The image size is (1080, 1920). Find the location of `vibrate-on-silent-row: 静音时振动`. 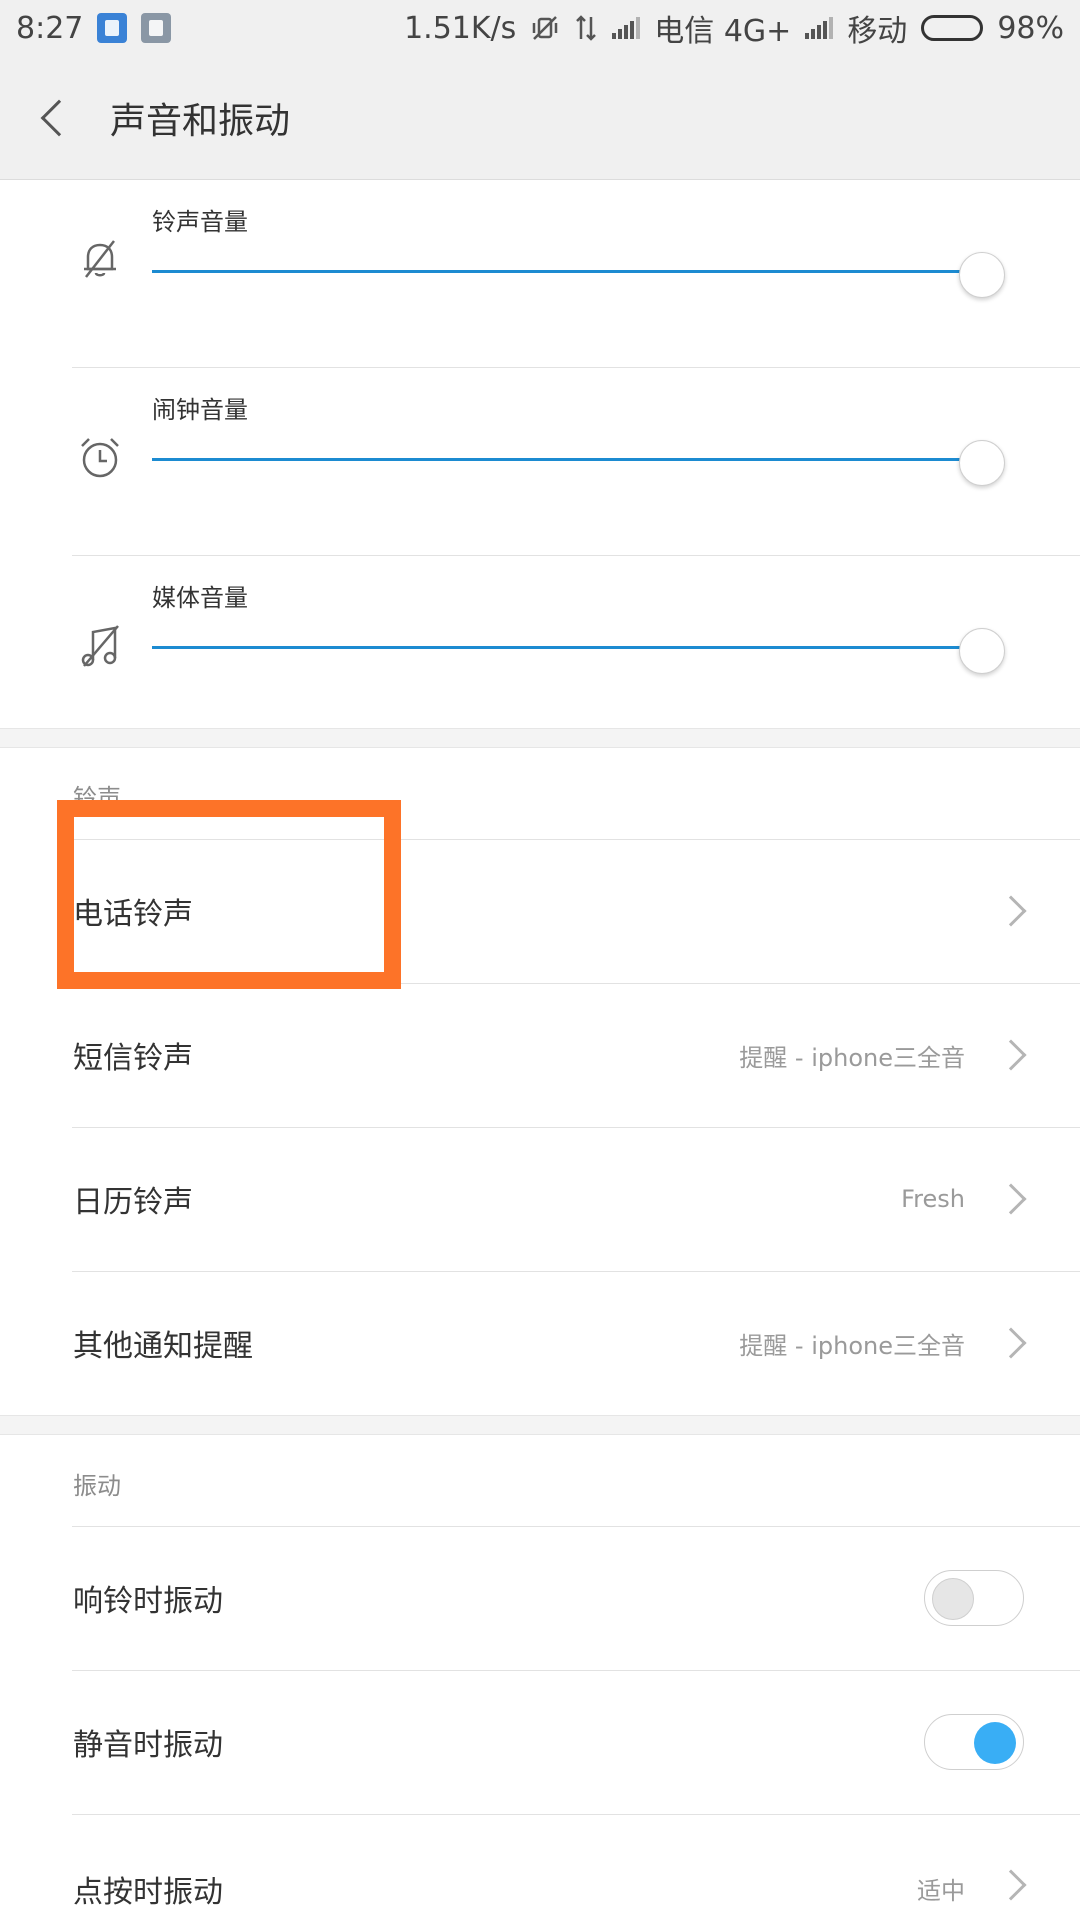

vibrate-on-silent-row: 静音时振动 is located at coordinates (540, 1742).